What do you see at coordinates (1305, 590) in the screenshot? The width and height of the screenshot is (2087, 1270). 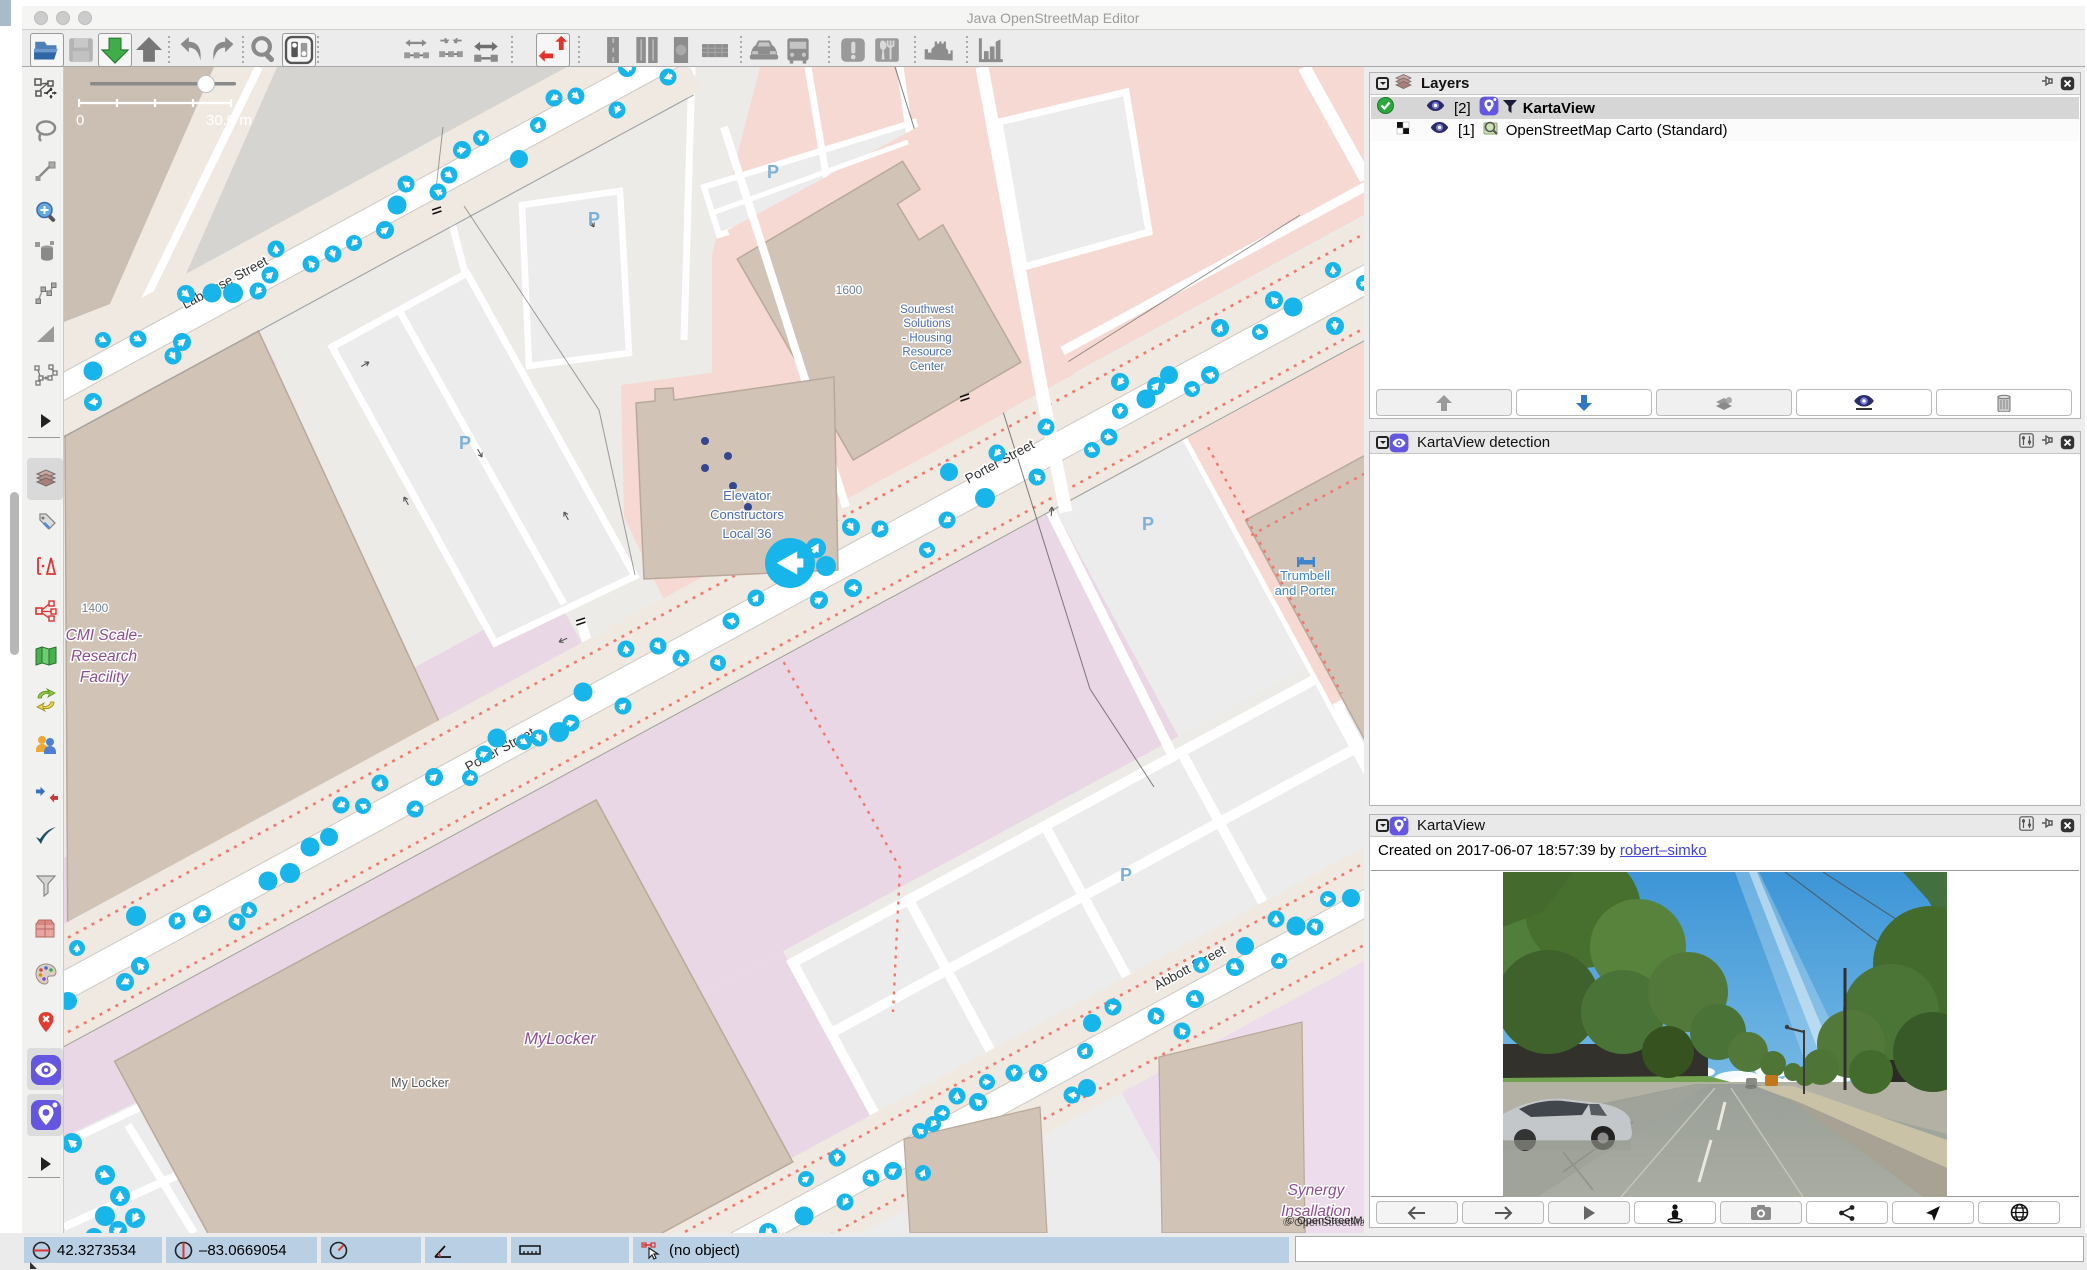 I see `svg-text: and Porter` at bounding box center [1305, 590].